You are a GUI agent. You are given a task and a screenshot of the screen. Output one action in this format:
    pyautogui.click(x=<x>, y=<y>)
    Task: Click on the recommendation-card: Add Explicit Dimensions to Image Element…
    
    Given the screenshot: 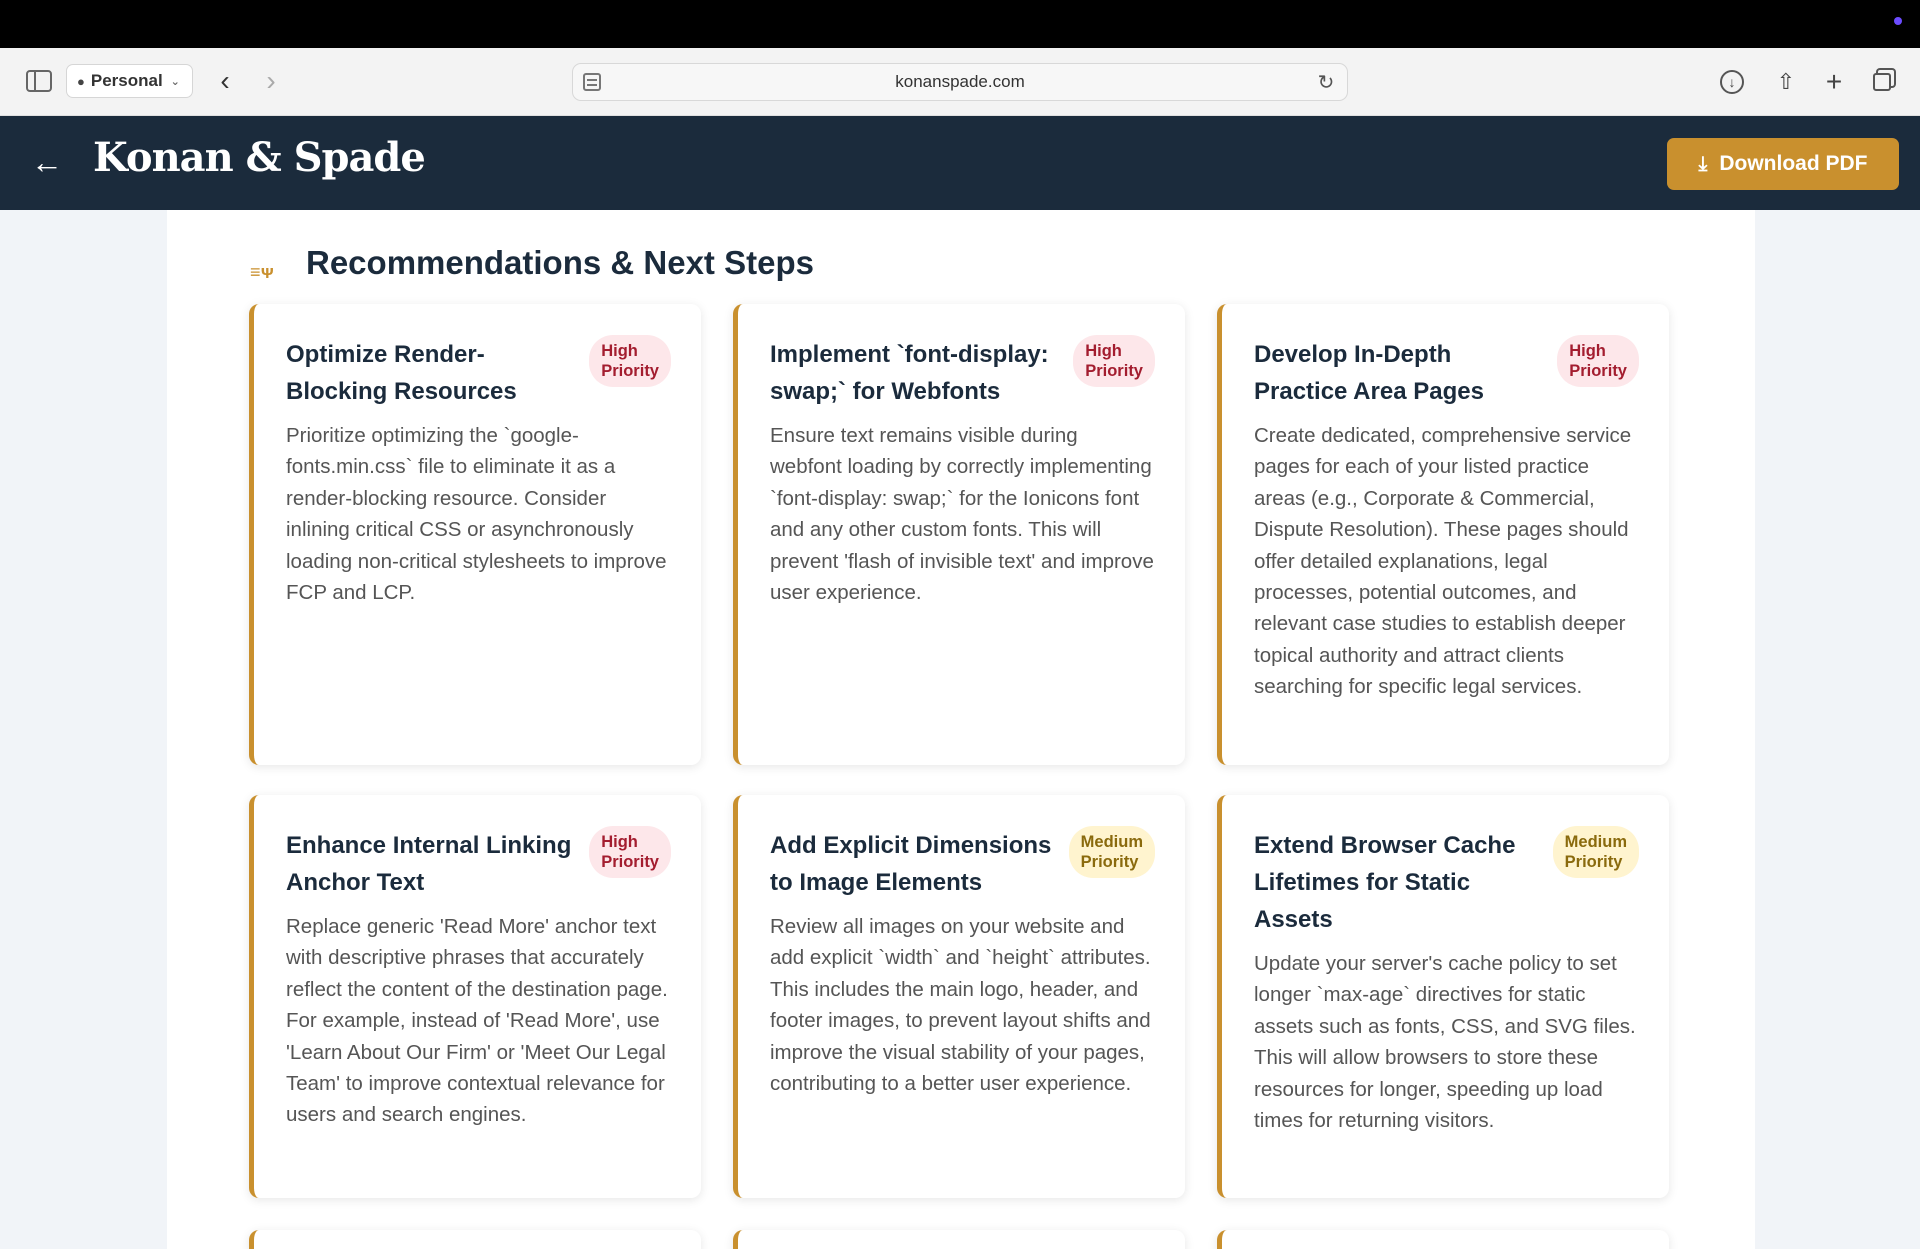 What is the action you would take?
    pyautogui.click(x=959, y=996)
    